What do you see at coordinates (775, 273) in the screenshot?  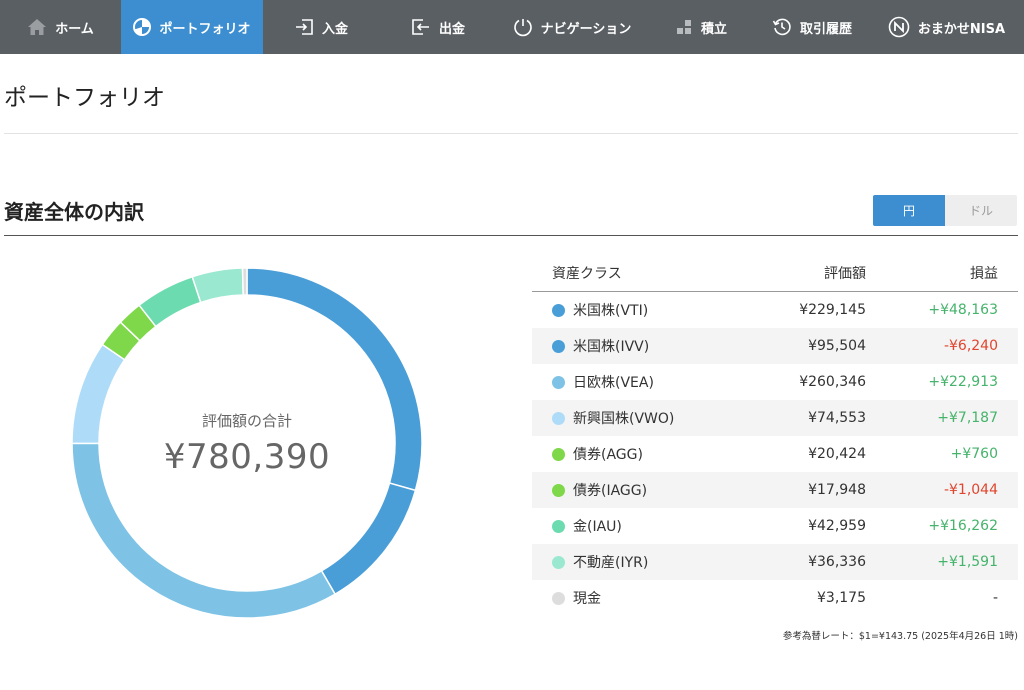 I see `table-header: 資産クラス 評価額 損益` at bounding box center [775, 273].